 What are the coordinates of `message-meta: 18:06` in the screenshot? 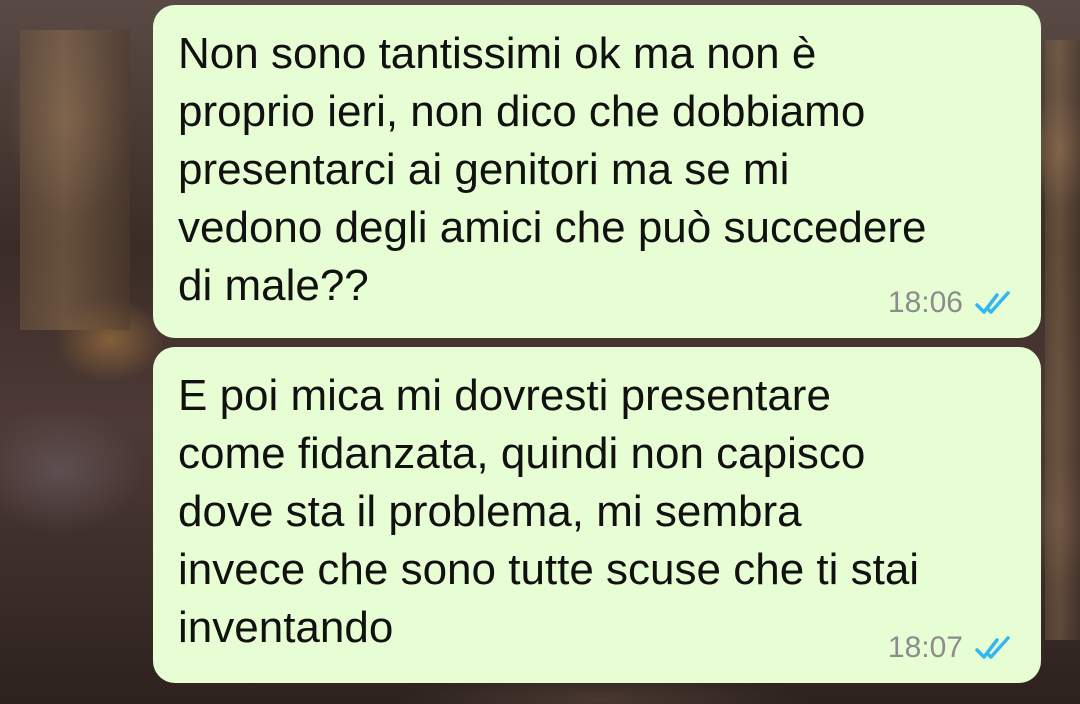 It's located at (952, 303).